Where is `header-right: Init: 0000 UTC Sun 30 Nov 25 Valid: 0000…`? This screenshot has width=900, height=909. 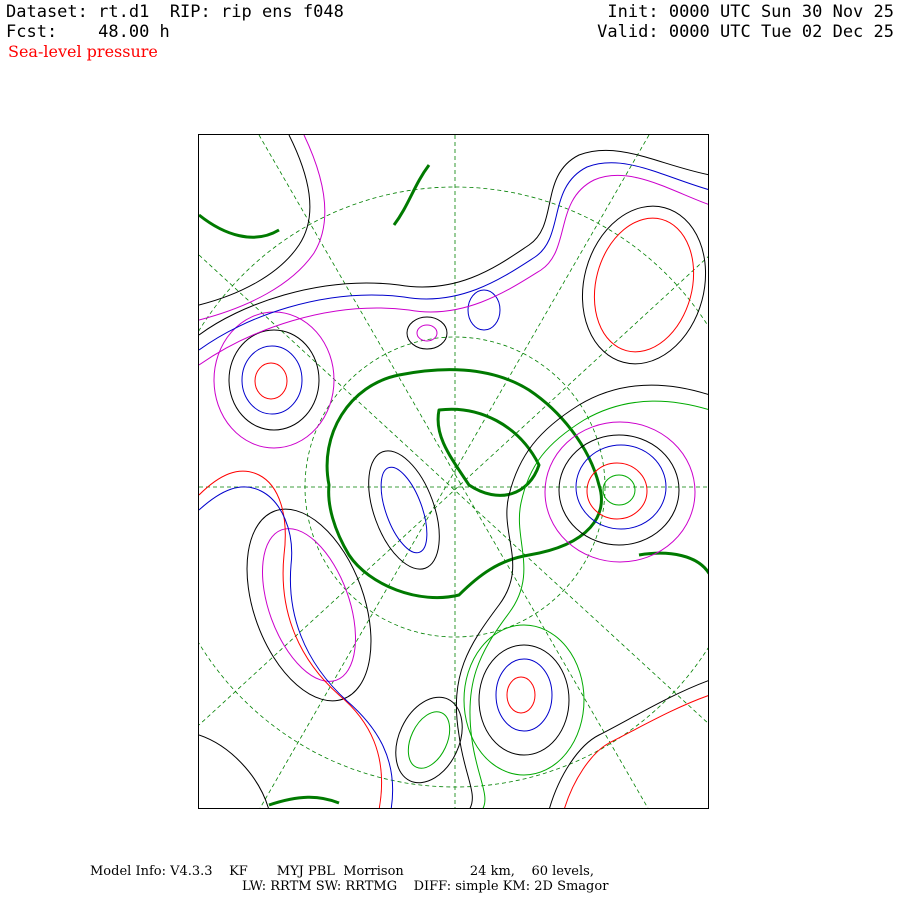
header-right: Init: 0000 UTC Sun 30 Nov 25 Valid: 0000… is located at coordinates (745, 22).